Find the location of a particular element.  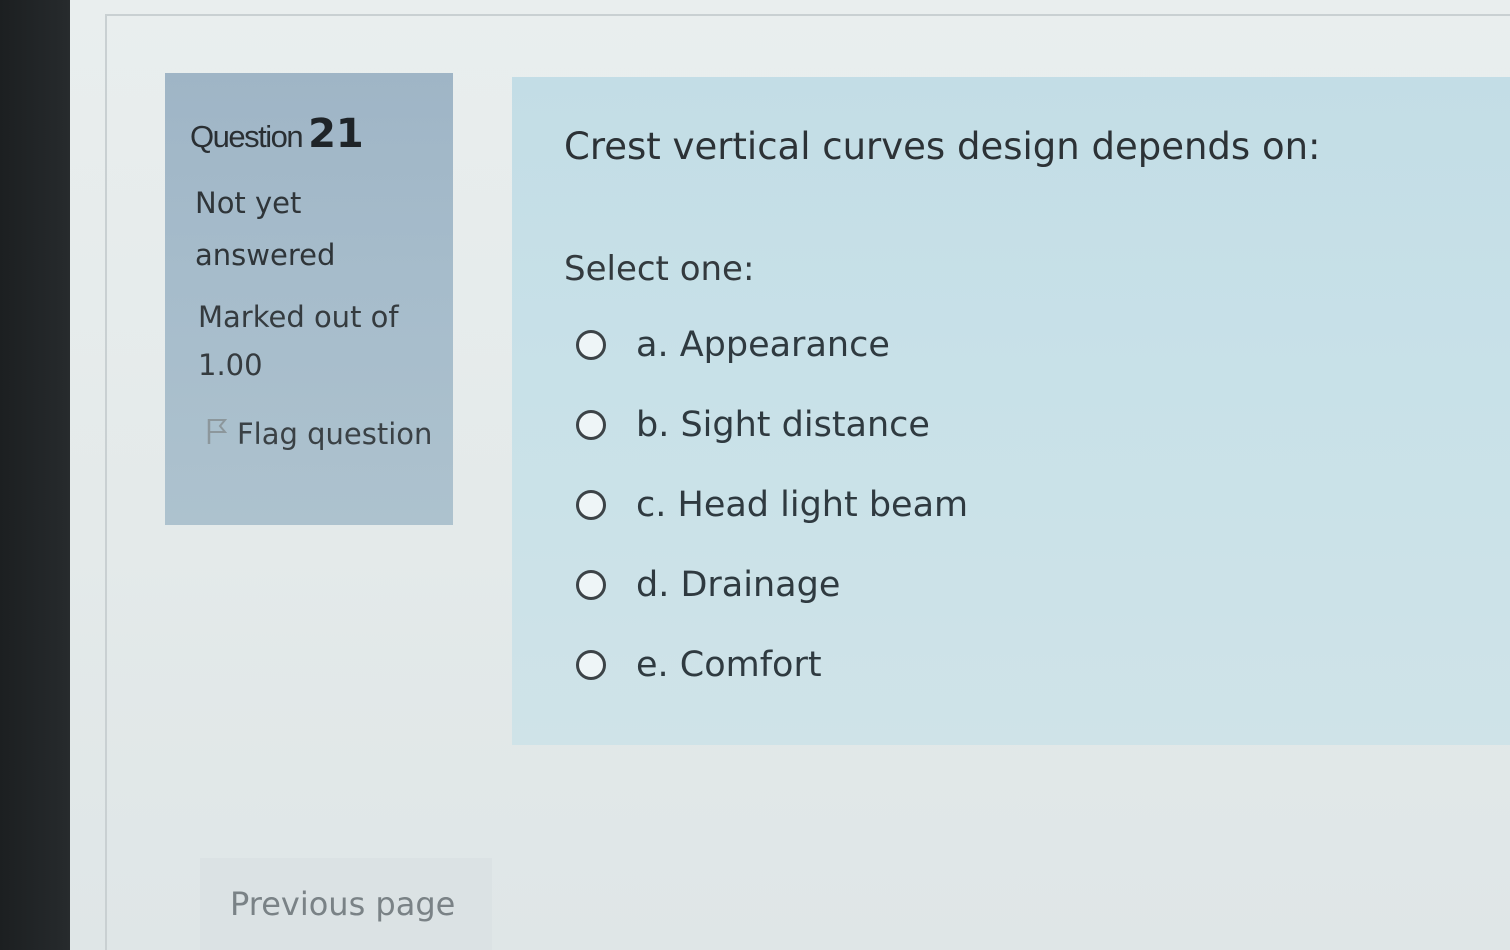

question-number: 21 is located at coordinates (336, 134).